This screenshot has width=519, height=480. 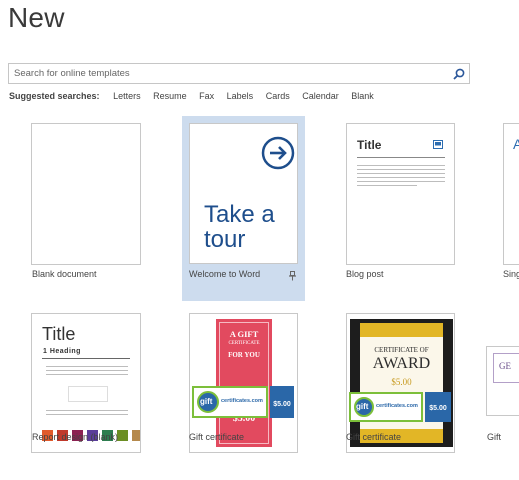 I want to click on template-label: Gift, so click(x=494, y=437).